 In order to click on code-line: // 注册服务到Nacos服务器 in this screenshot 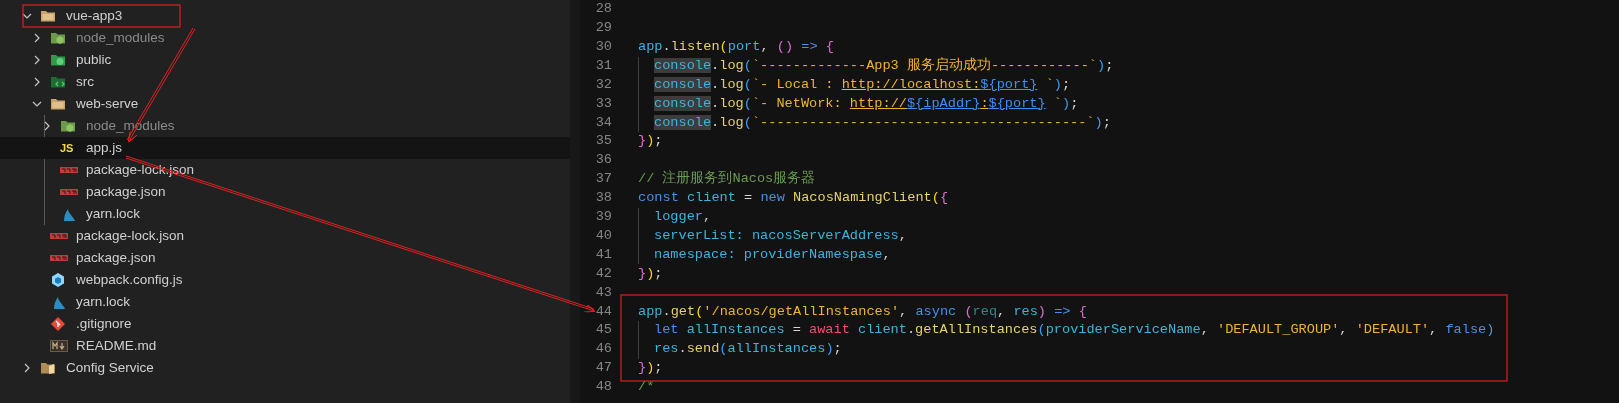, I will do `click(727, 179)`.